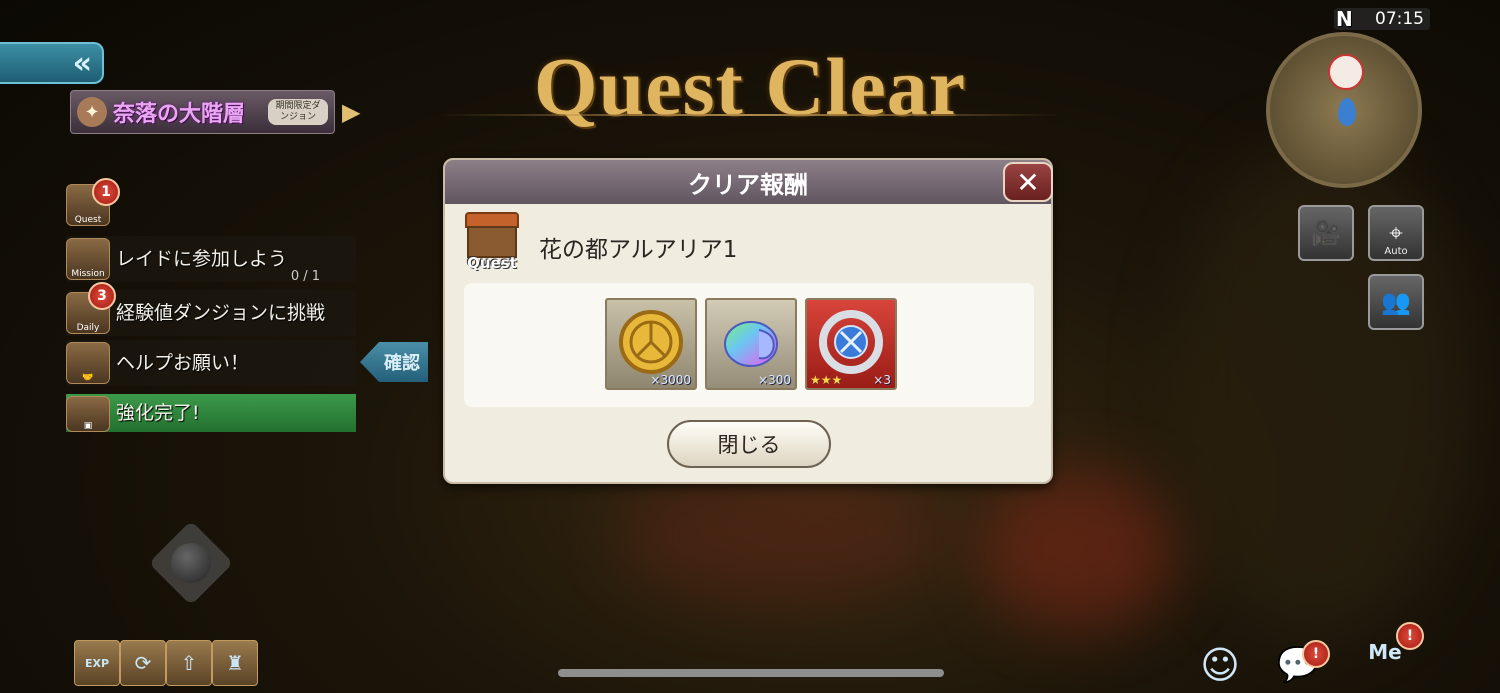  What do you see at coordinates (88, 328) in the screenshot?
I see `daily-icon-label: Daily` at bounding box center [88, 328].